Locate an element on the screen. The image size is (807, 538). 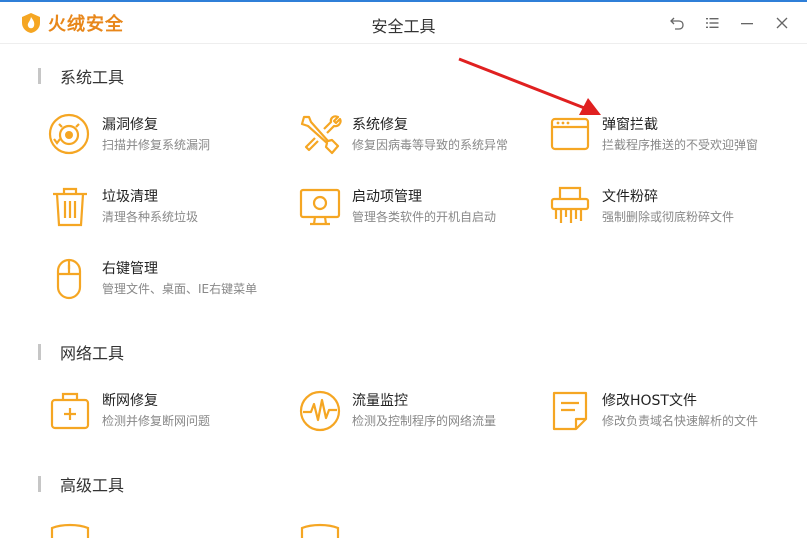
tool-name: 修改HOST文件 is located at coordinates (649, 401).